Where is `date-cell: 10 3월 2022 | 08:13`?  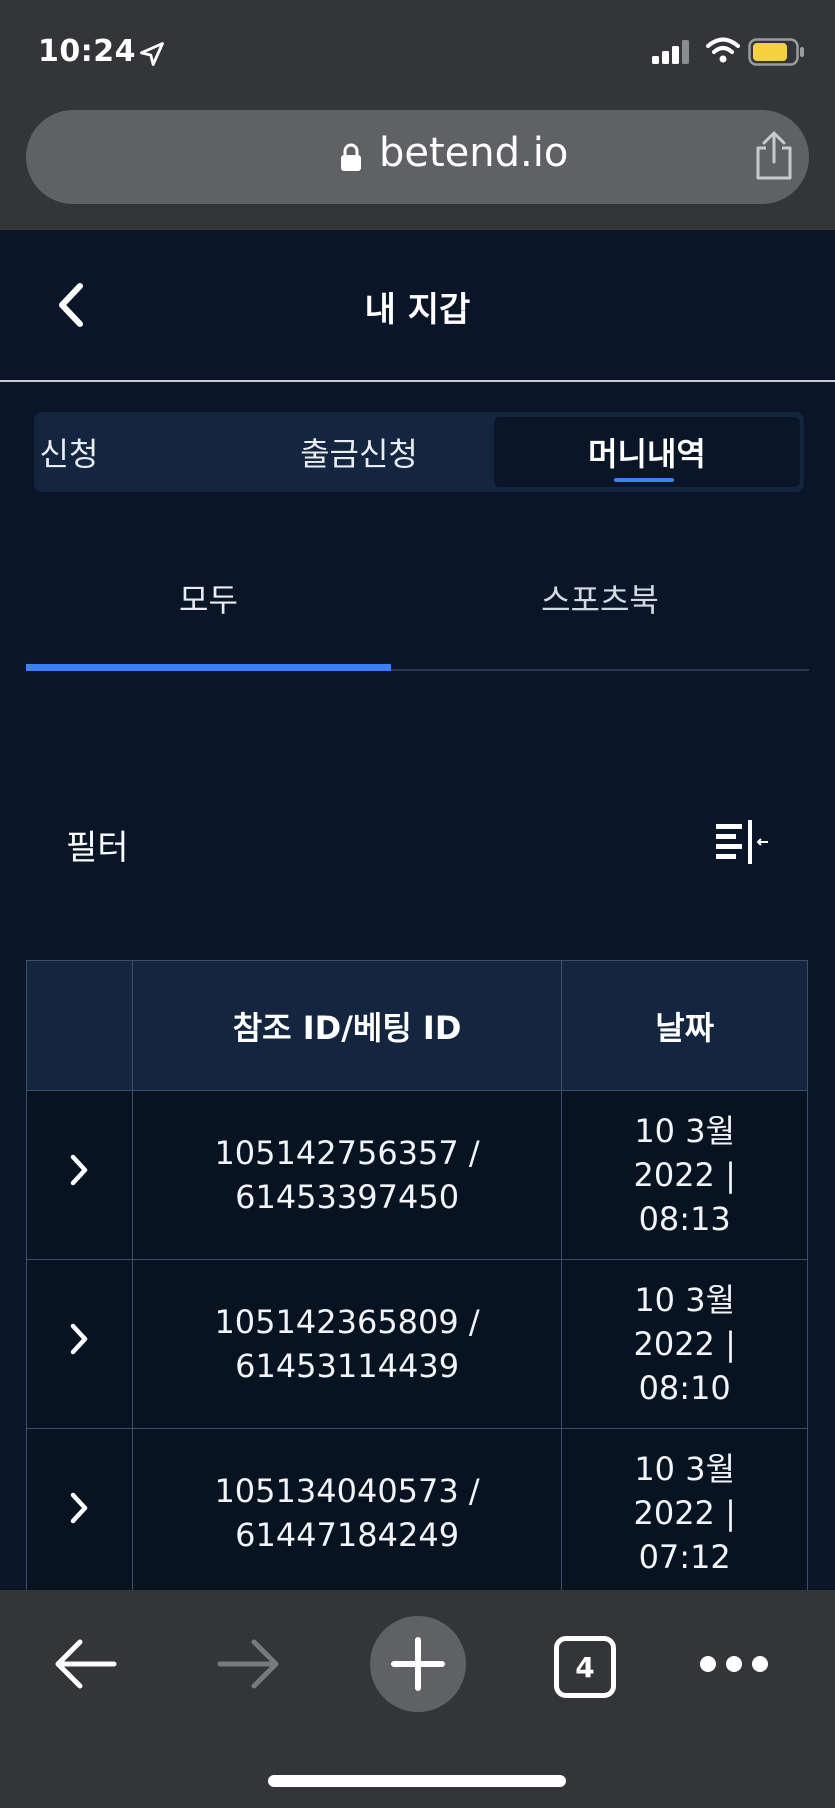
date-cell: 10 3월 2022 | 08:13 is located at coordinates (684, 1175).